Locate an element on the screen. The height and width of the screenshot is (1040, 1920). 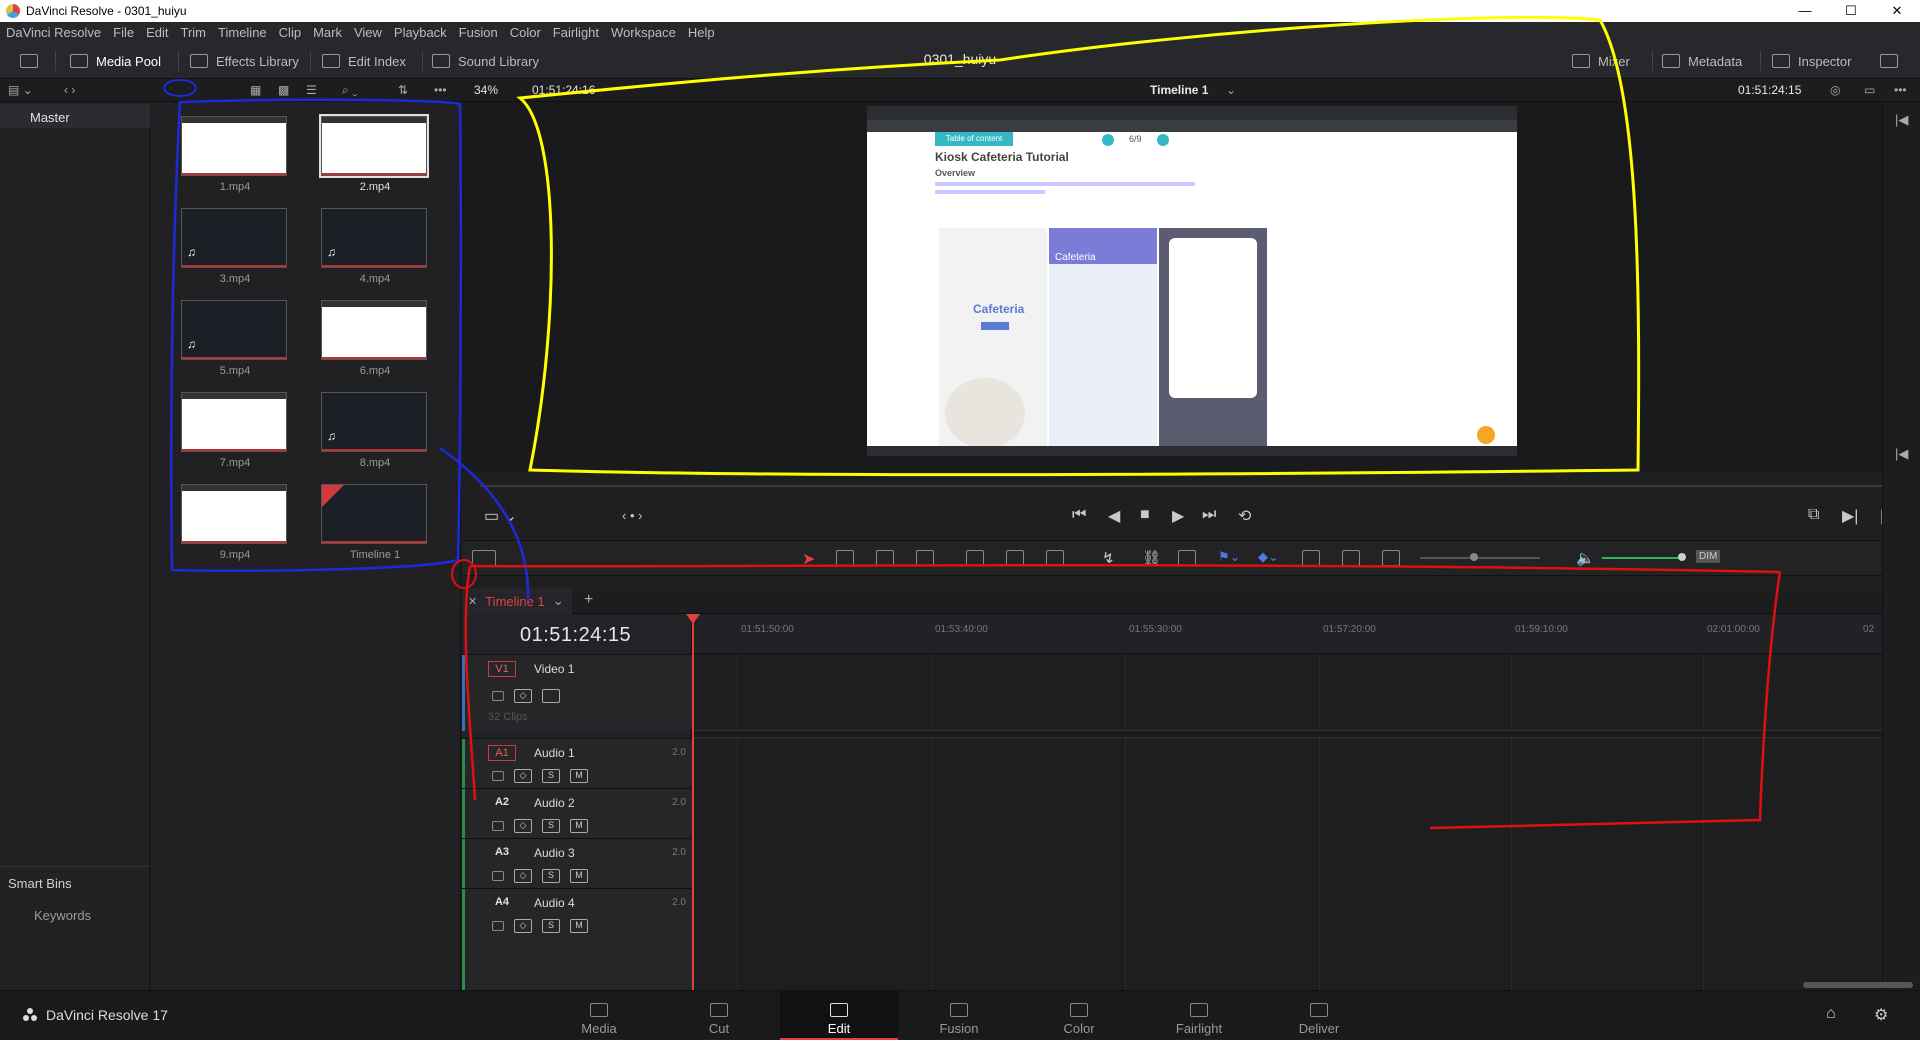
volume-icon: 🔈 is located at coordinates (1585, 558).